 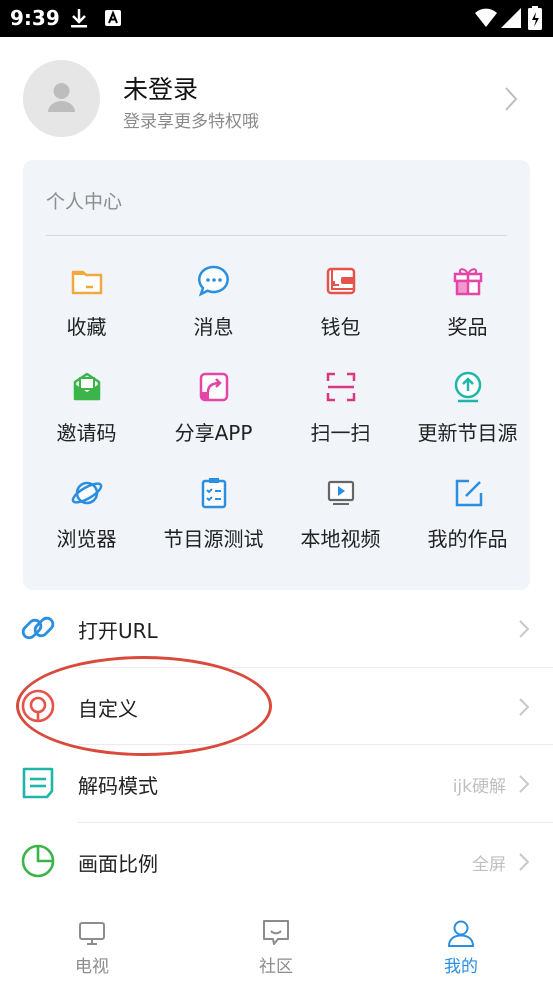 I want to click on card-divider, so click(x=276, y=235).